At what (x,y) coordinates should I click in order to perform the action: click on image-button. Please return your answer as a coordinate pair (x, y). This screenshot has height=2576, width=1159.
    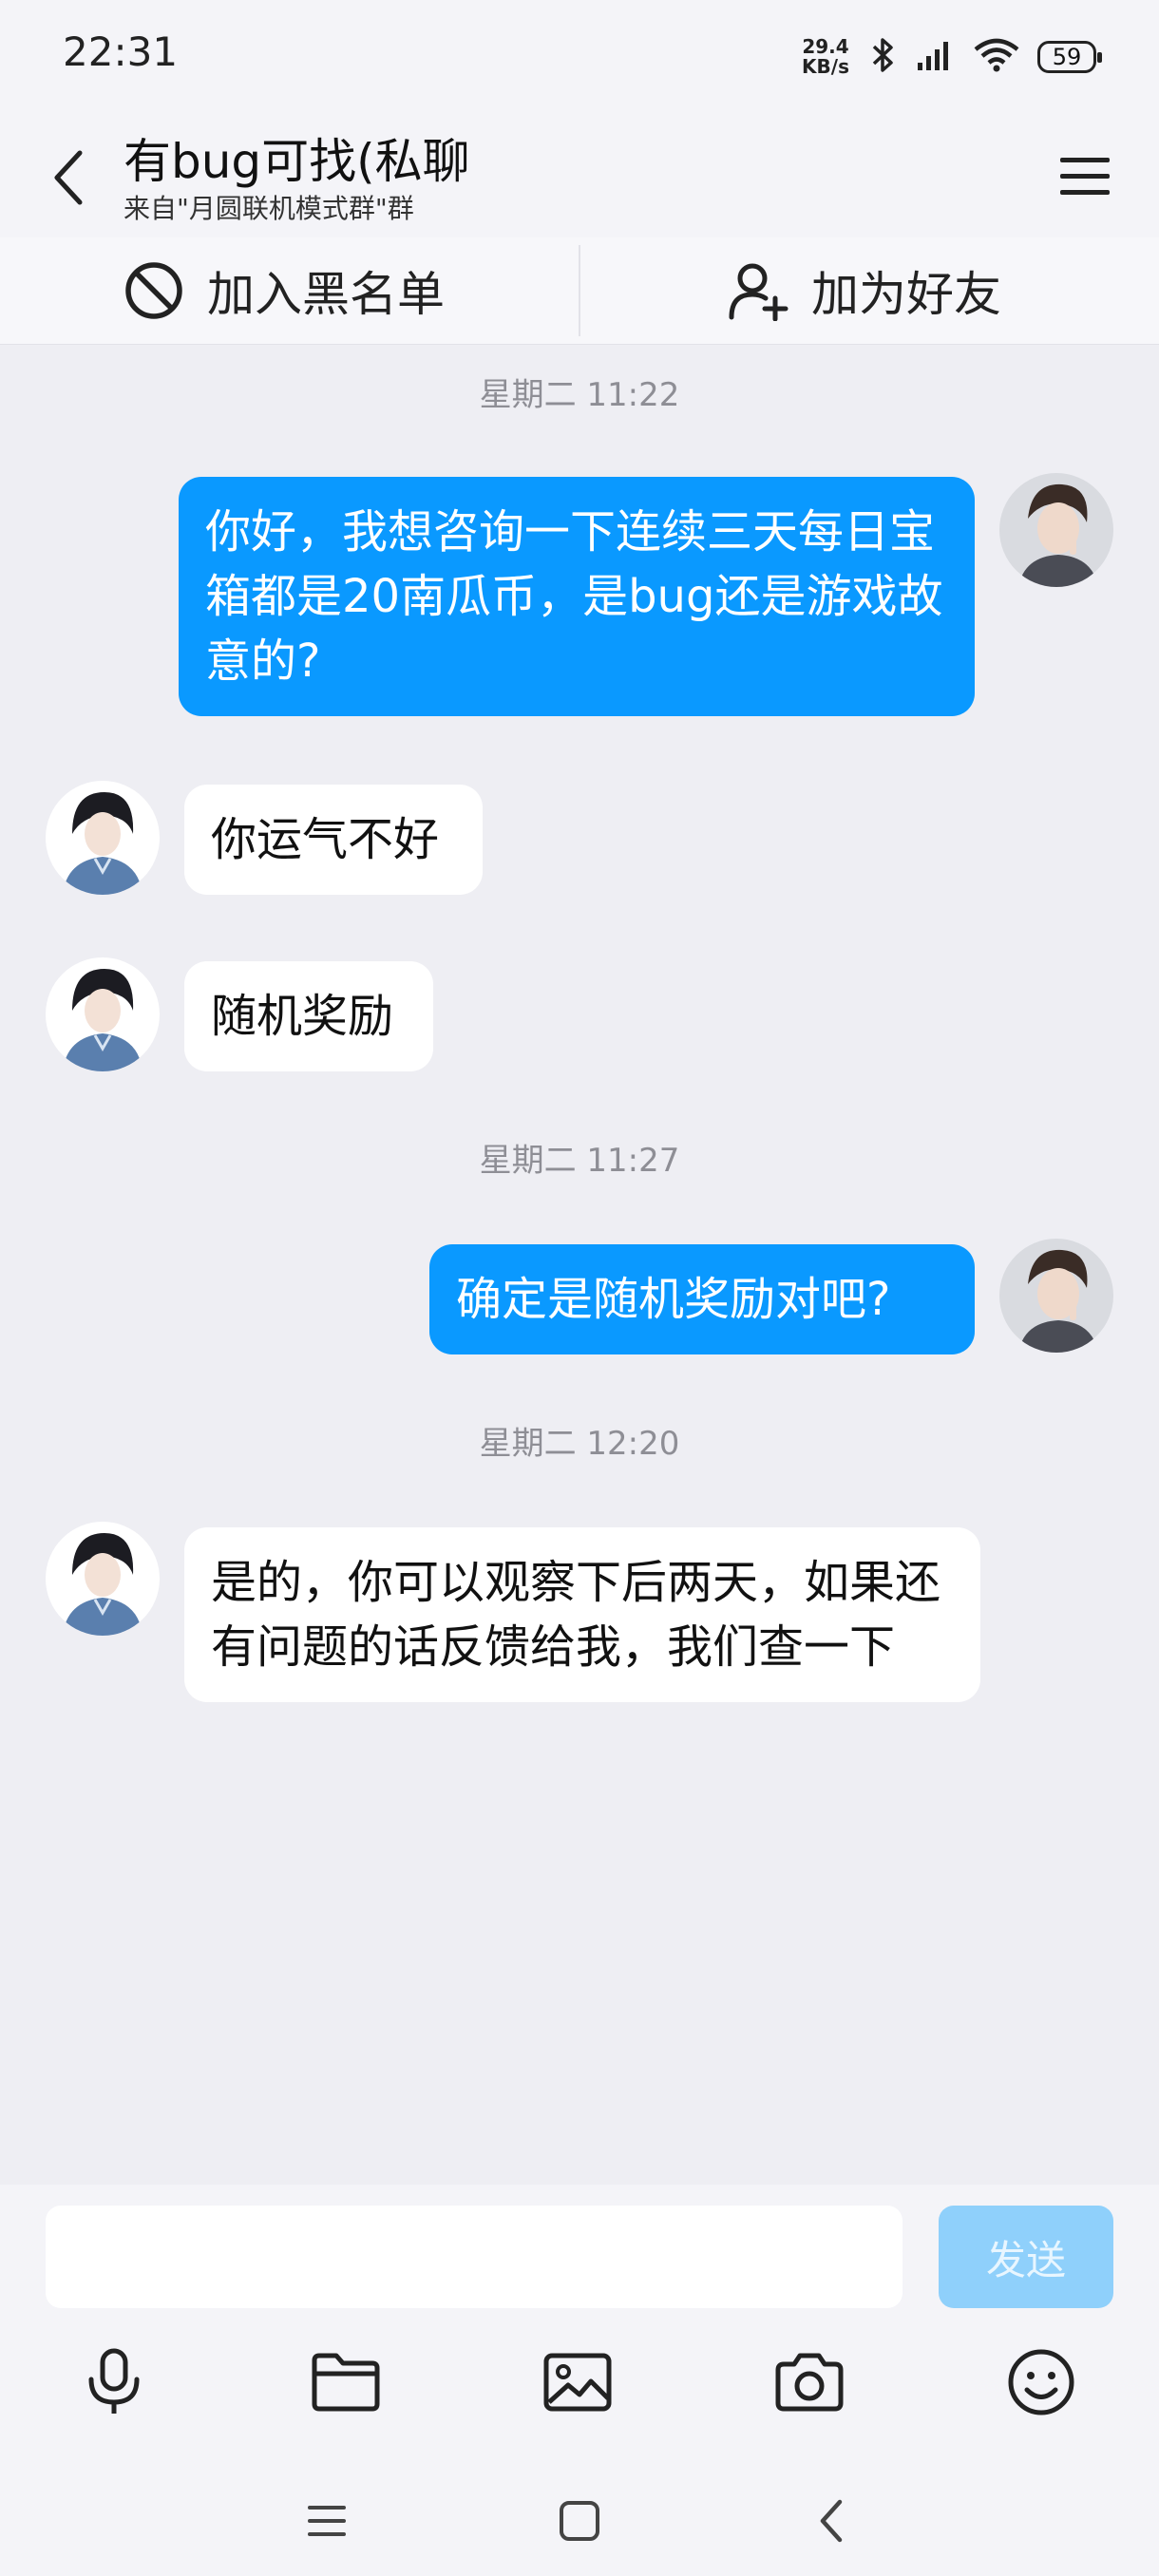
    Looking at the image, I should click on (577, 2382).